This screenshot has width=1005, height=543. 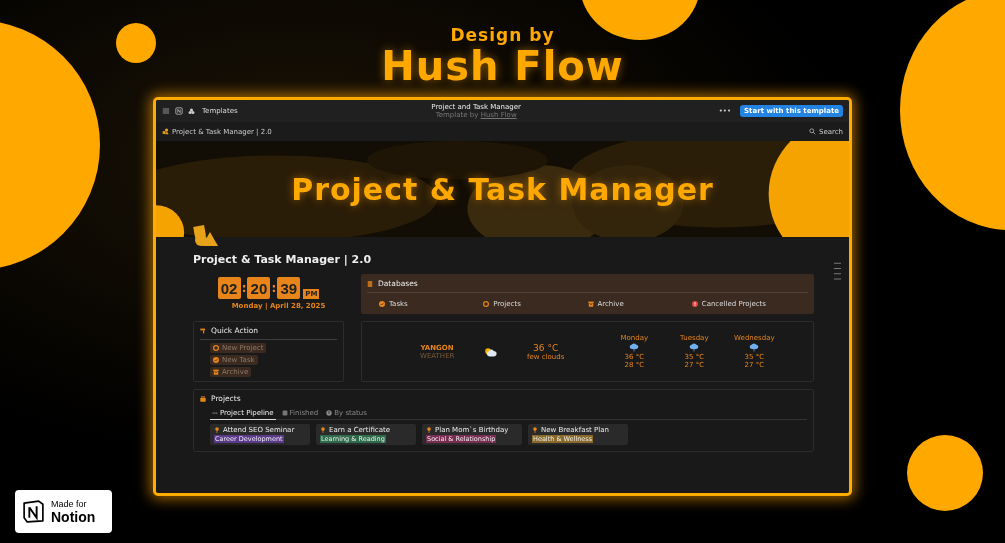 What do you see at coordinates (502, 35) in the screenshot?
I see `design-by-text: Design by` at bounding box center [502, 35].